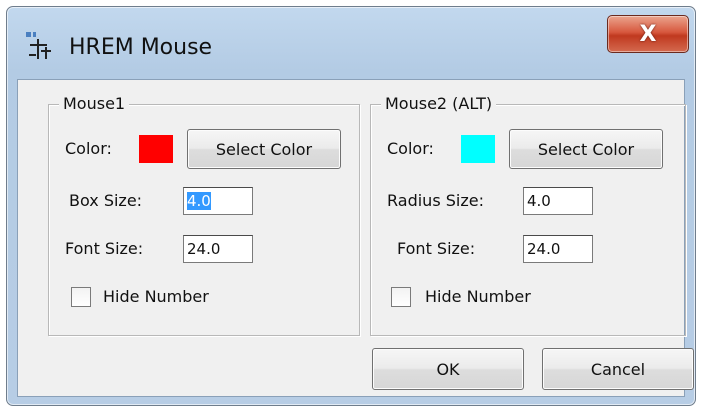  I want to click on window-title: HREM Mouse, so click(141, 47).